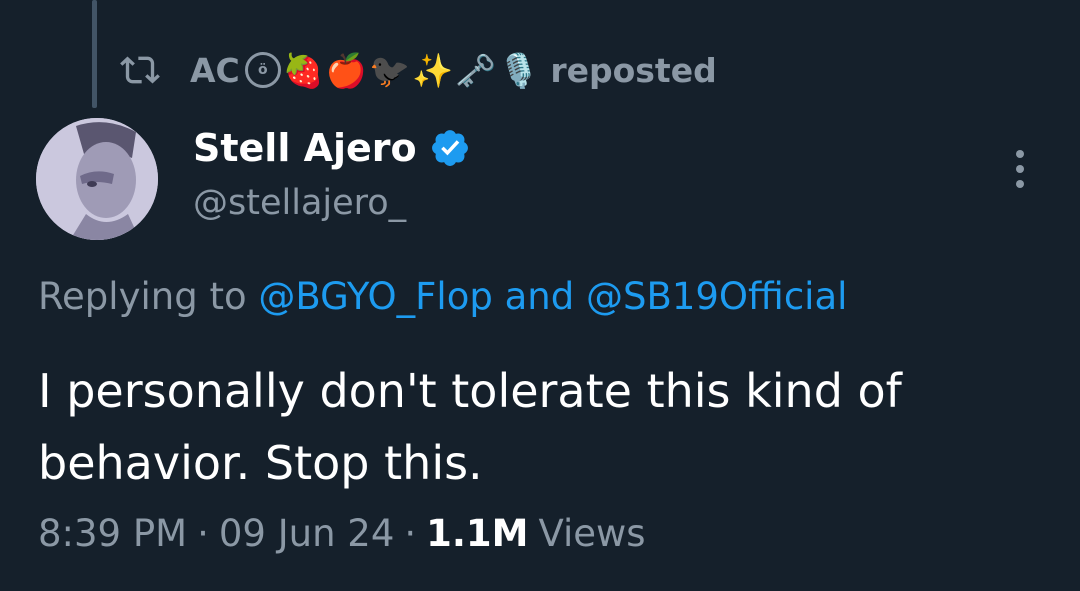 This screenshot has width=1080, height=591. Describe the element at coordinates (346, 70) in the screenshot. I see `apple-emoji-icon: 🍎` at that location.